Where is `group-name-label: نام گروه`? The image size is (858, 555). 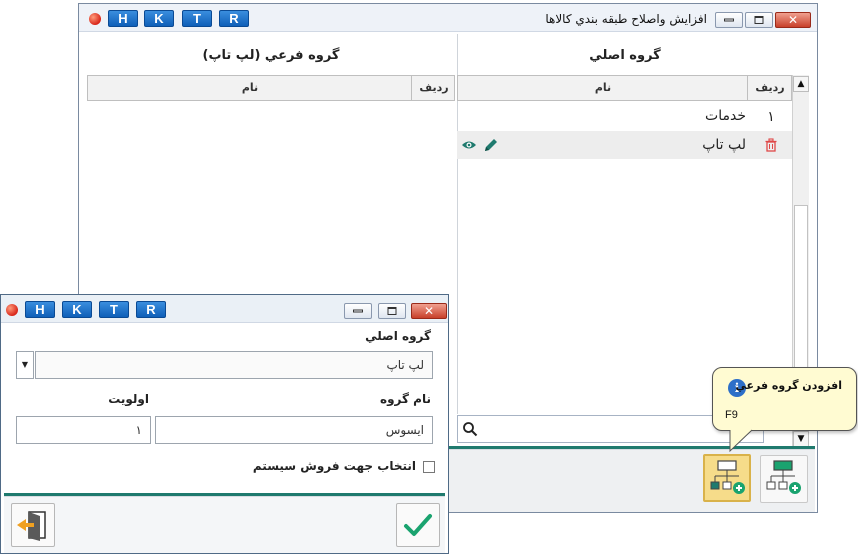 group-name-label: نام گروه is located at coordinates (405, 399).